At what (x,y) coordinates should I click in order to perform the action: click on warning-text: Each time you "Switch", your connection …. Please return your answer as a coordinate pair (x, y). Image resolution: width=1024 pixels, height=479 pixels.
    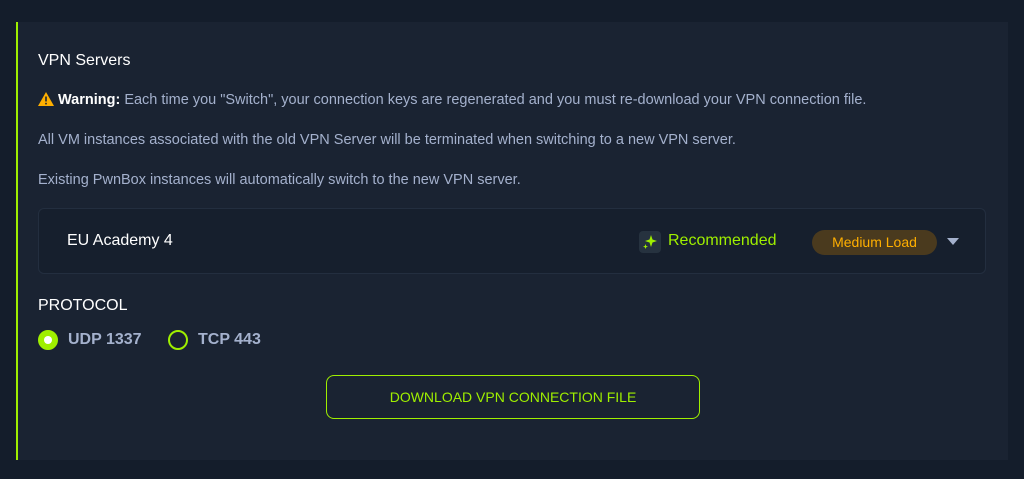
    Looking at the image, I should click on (493, 100).